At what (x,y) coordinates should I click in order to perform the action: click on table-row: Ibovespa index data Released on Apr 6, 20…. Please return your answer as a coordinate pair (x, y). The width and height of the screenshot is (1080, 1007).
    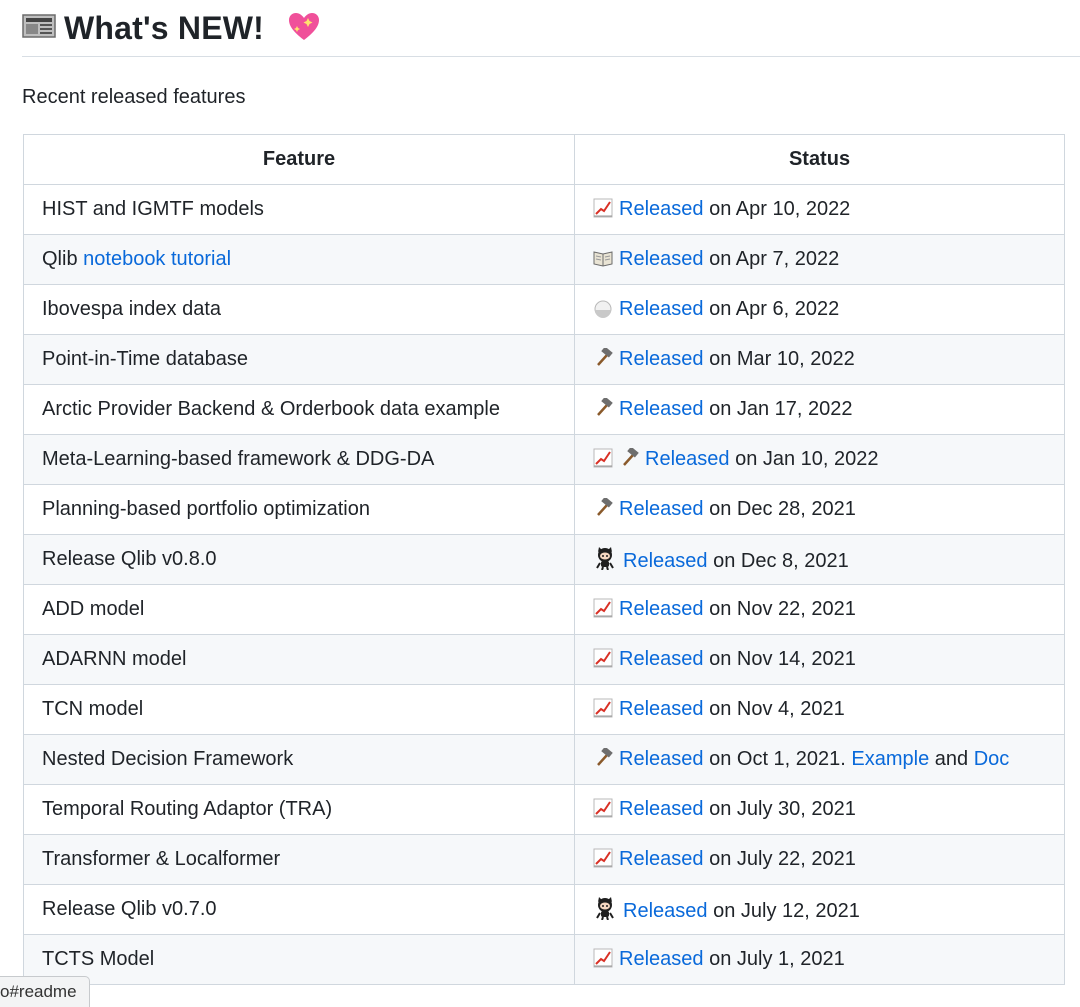
    Looking at the image, I should click on (544, 309).